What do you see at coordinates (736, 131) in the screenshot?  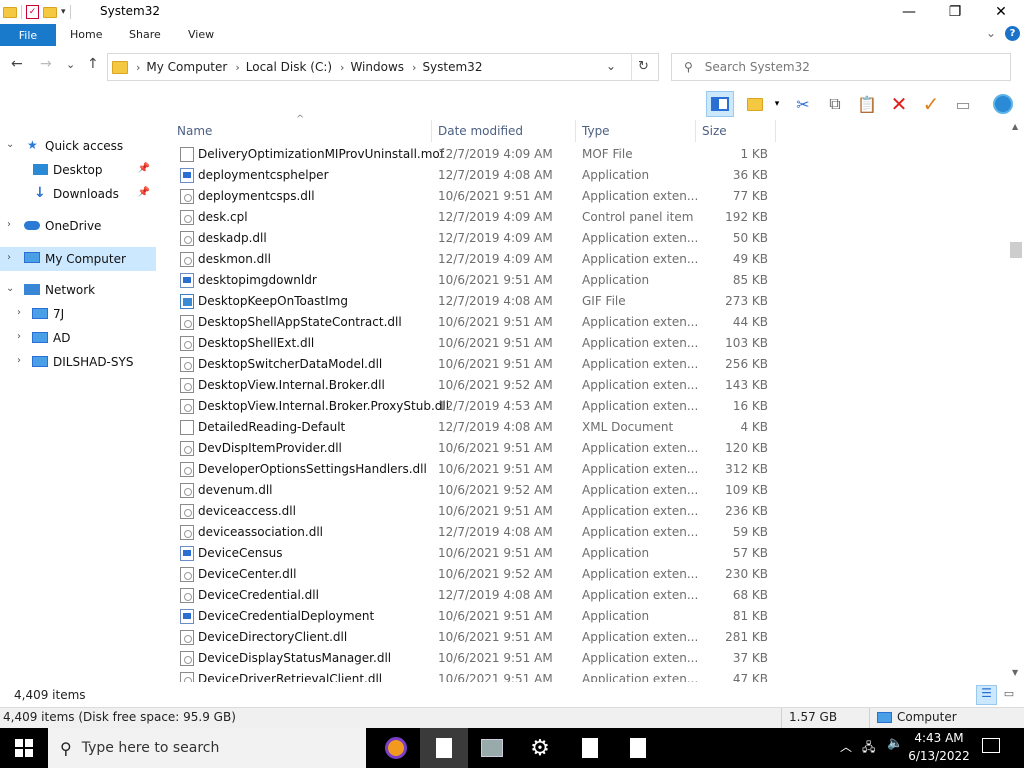 I see `column-size: Size` at bounding box center [736, 131].